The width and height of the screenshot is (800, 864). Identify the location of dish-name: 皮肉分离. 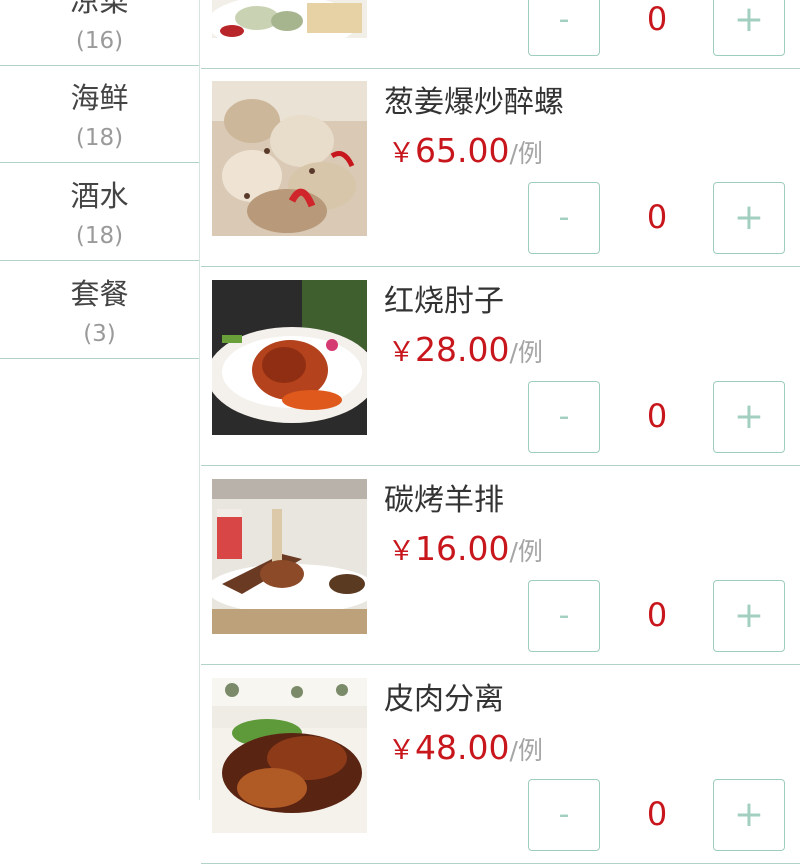
(444, 699).